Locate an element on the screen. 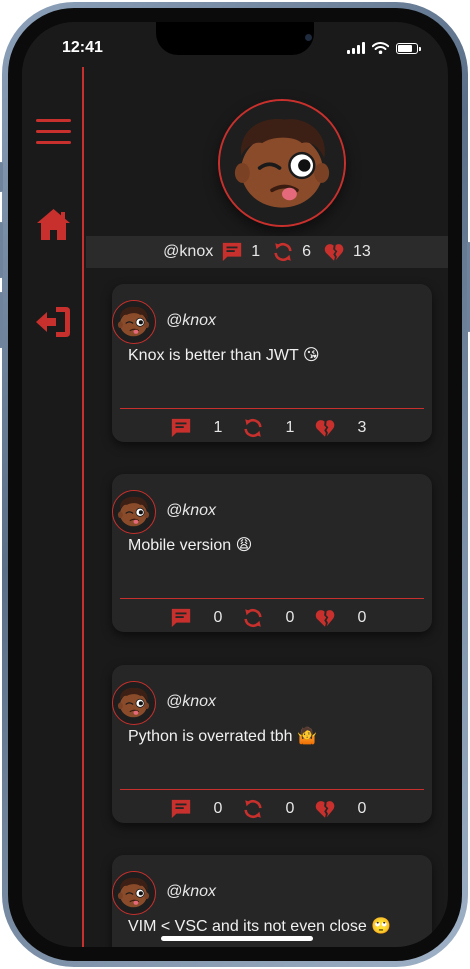 Image resolution: width=470 pixels, height=969 pixels. profile-dislikes-count: 13 is located at coordinates (362, 251).